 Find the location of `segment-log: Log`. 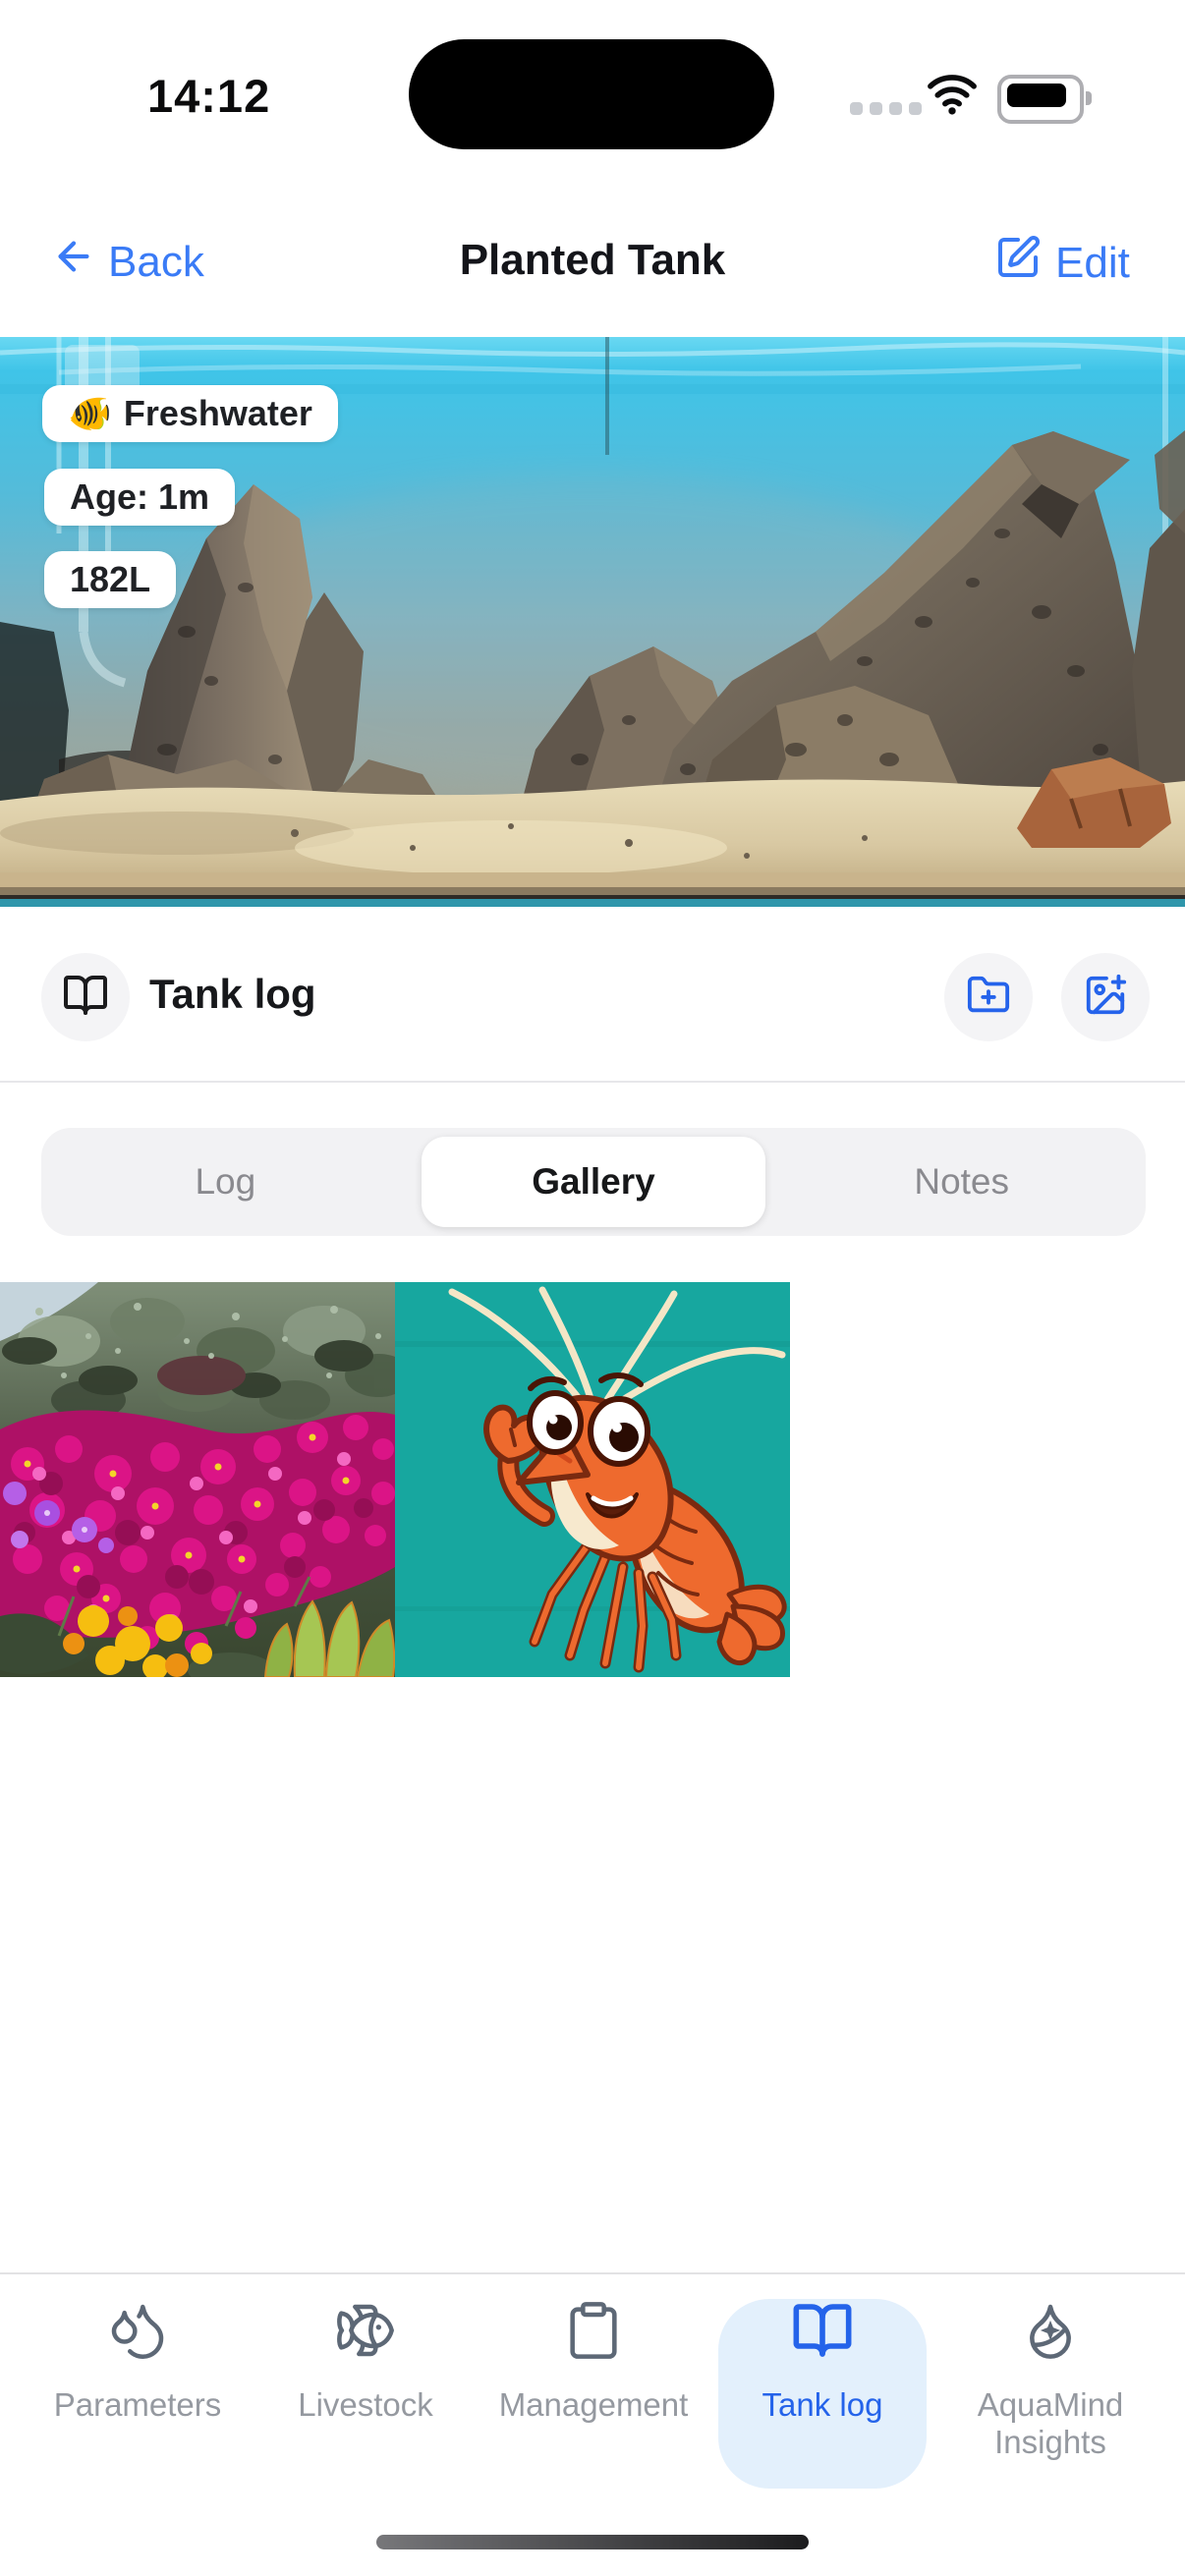

segment-log: Log is located at coordinates (226, 1182).